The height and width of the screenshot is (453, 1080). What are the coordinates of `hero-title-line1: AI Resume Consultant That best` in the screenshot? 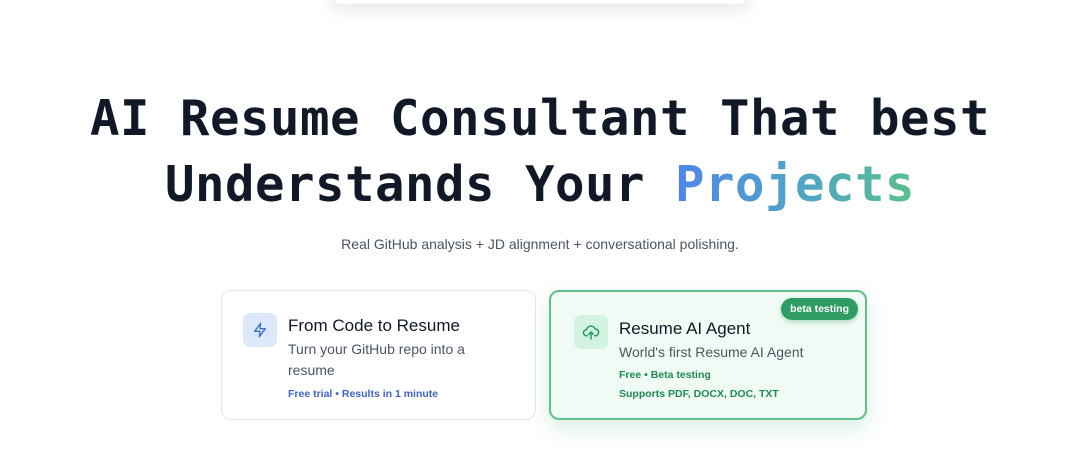 It's located at (539, 118).